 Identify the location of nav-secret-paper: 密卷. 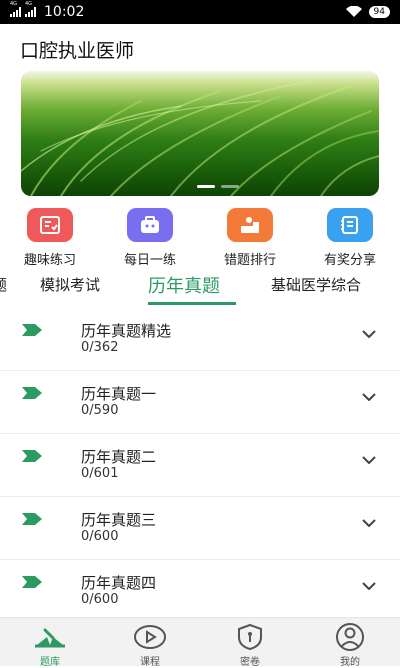
(250, 645).